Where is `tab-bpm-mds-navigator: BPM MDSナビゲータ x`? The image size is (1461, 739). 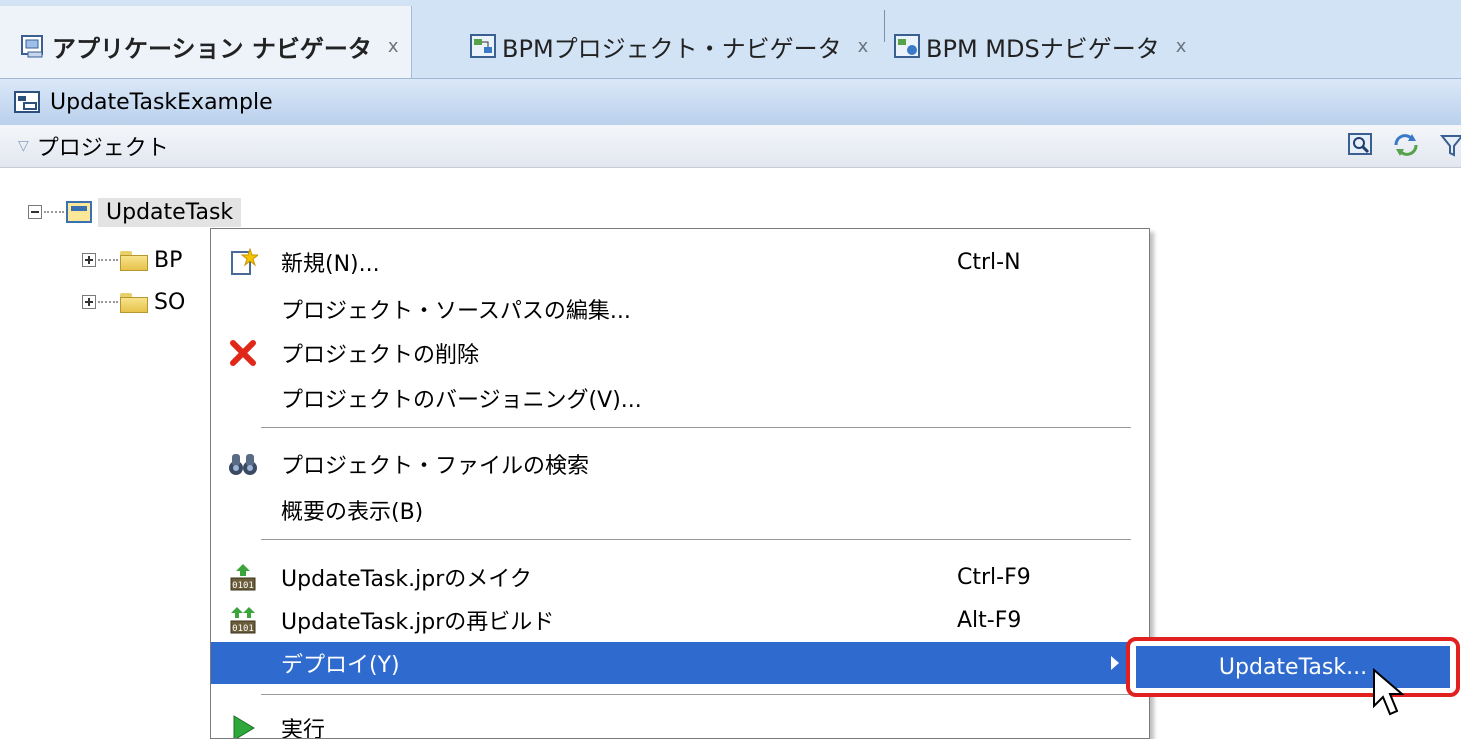 tab-bpm-mds-navigator: BPM MDSナビゲータ x is located at coordinates (1040, 46).